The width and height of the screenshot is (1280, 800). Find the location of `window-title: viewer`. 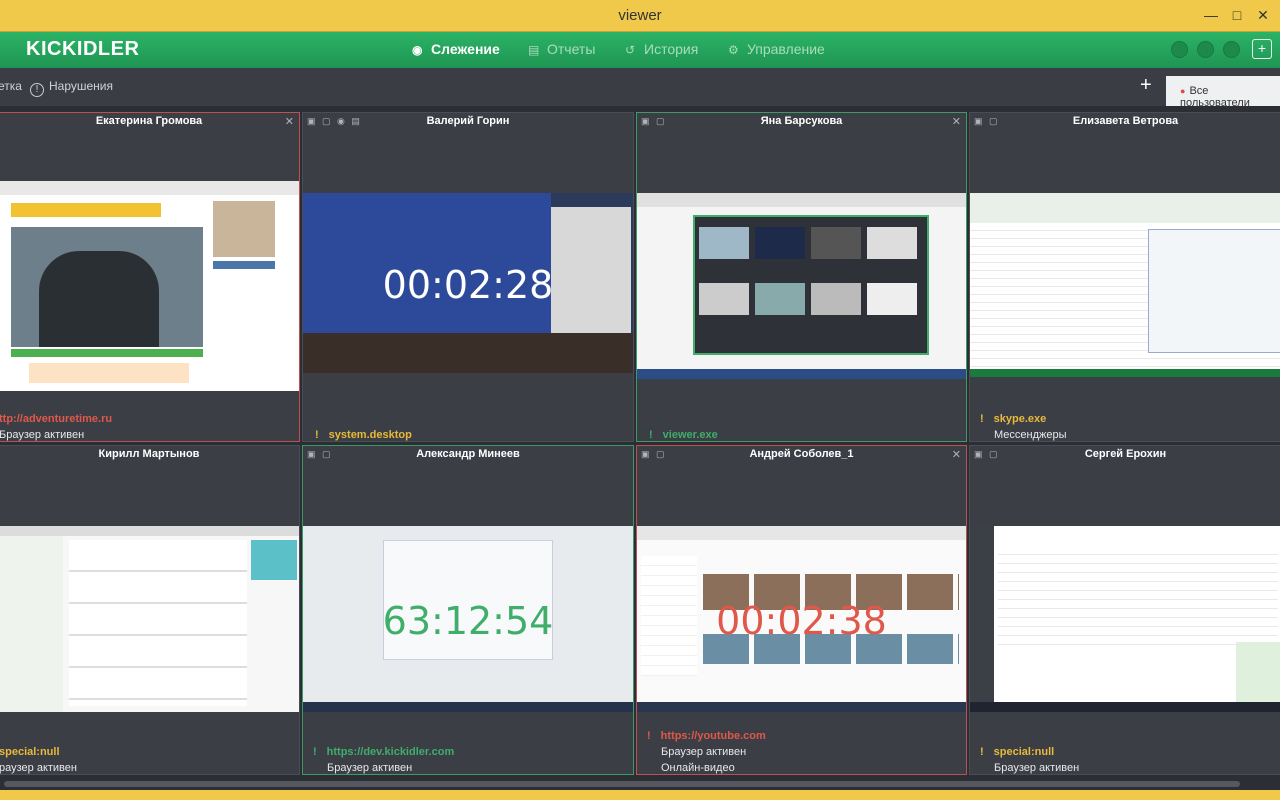

window-title: viewer is located at coordinates (640, 15).